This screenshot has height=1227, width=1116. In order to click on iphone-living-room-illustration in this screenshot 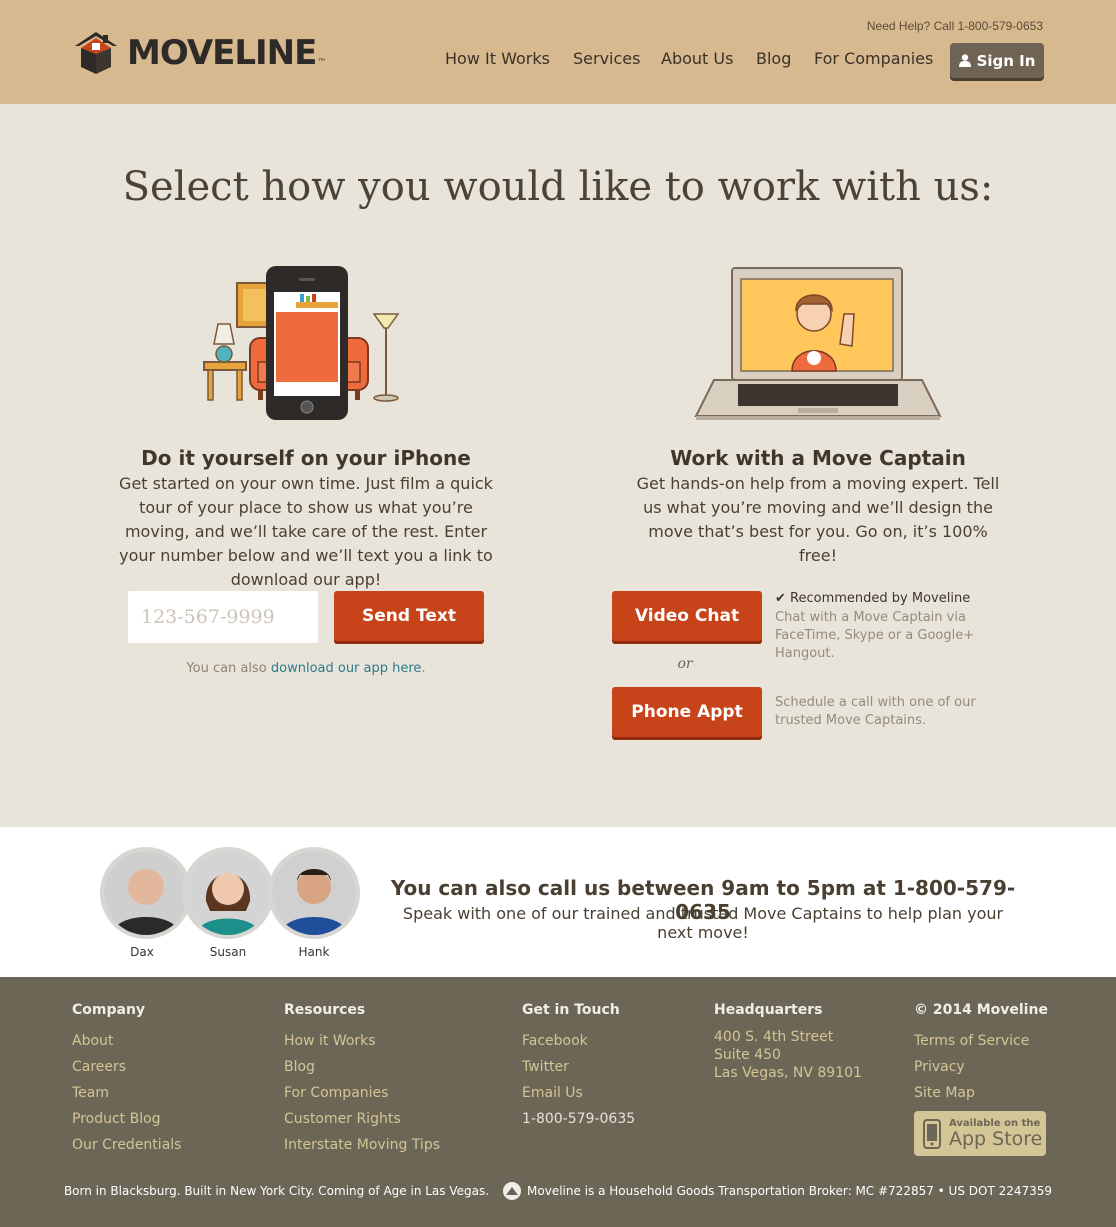, I will do `click(301, 343)`.